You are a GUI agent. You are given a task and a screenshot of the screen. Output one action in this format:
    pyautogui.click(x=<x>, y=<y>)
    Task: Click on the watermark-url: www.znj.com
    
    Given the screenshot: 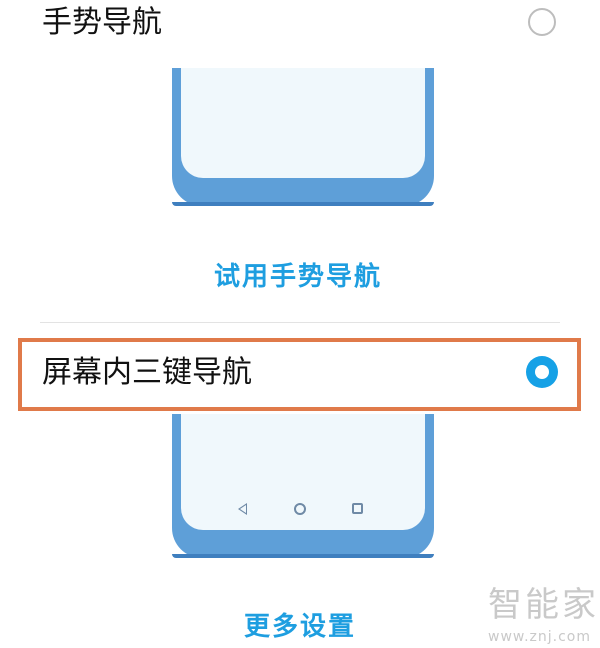 What is the action you would take?
    pyautogui.click(x=539, y=637)
    